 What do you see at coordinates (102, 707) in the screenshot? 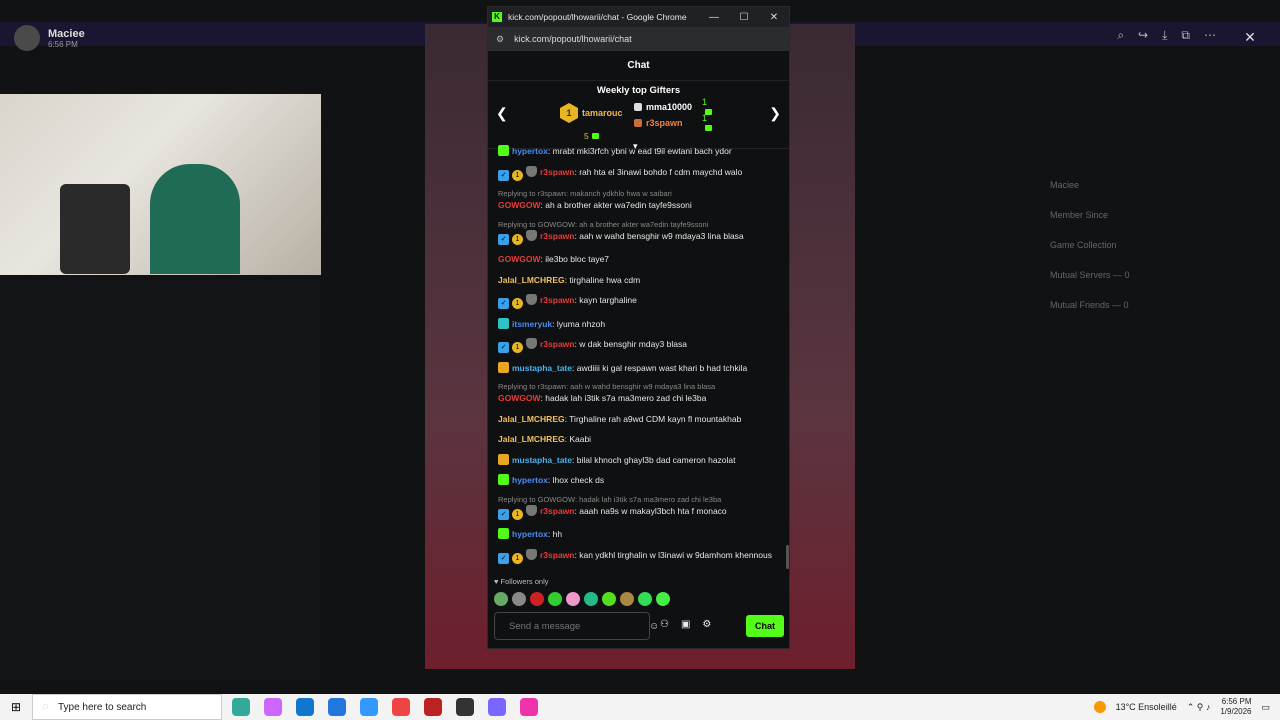
I see `search-placeholder: Type here to search` at bounding box center [102, 707].